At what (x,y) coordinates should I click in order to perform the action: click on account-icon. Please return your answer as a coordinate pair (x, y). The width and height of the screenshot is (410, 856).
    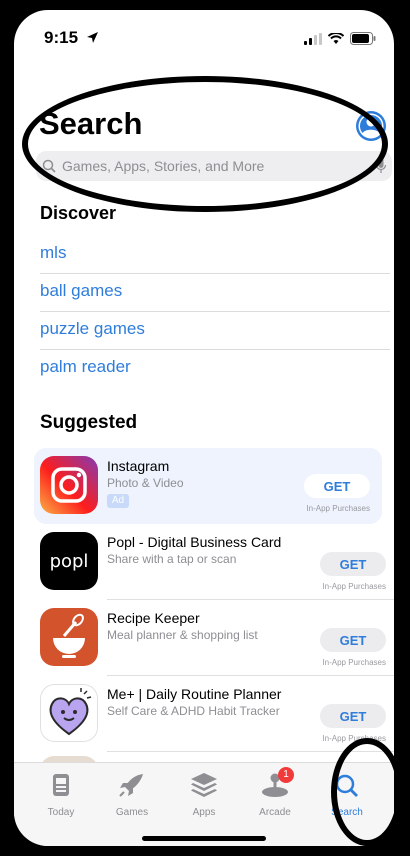
    Looking at the image, I should click on (371, 126).